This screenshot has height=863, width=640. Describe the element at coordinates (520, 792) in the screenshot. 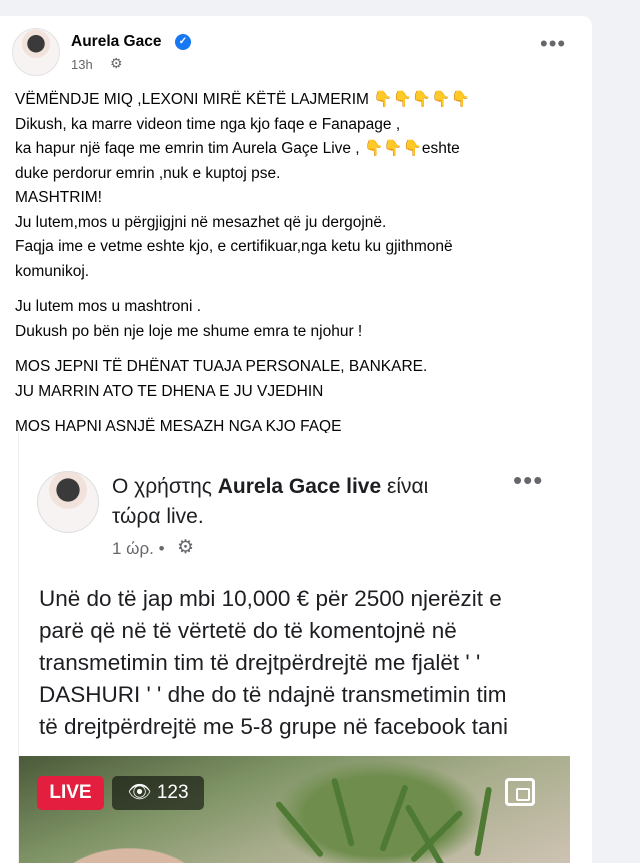

I see `picture-in-picture-icon` at that location.